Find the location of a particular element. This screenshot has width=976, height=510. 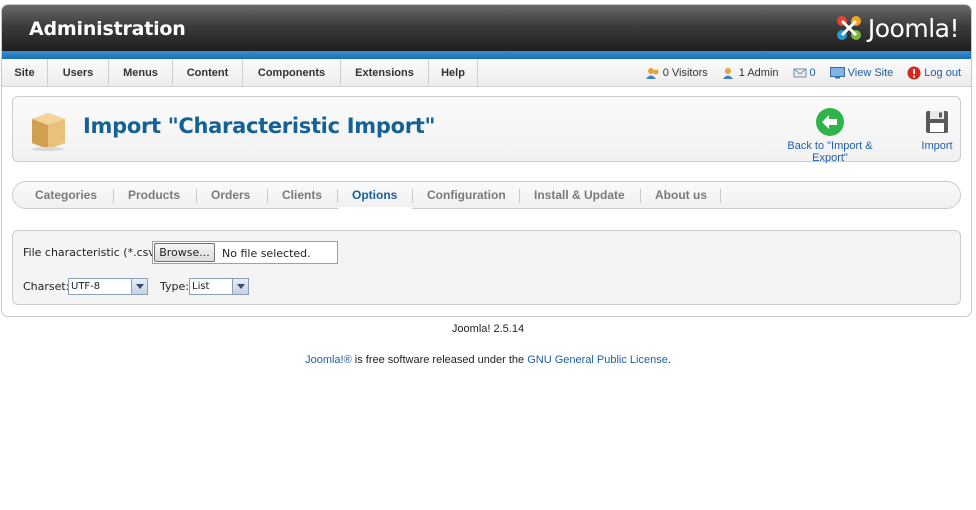

view-site-link: View Site is located at coordinates (861, 73).